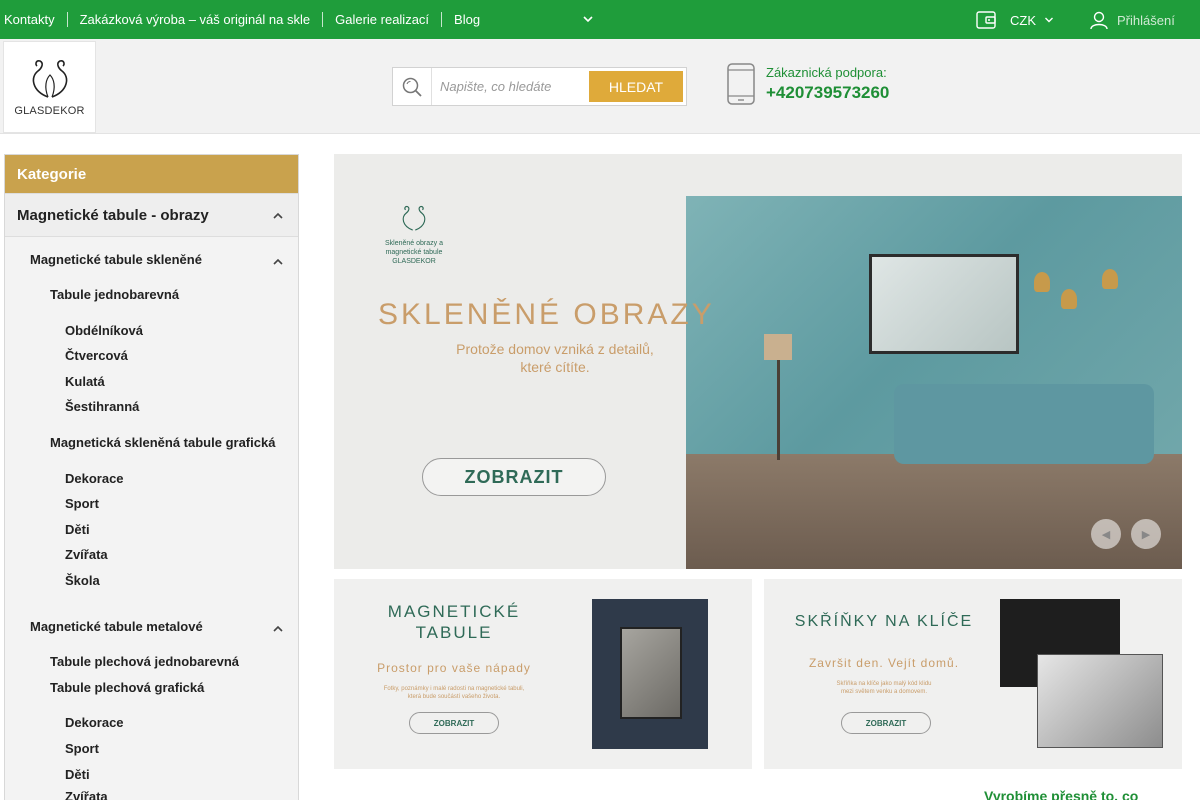 The image size is (1200, 800). Describe the element at coordinates (33, 19) in the screenshot. I see `nav-link-contacts: Kontakty` at that location.